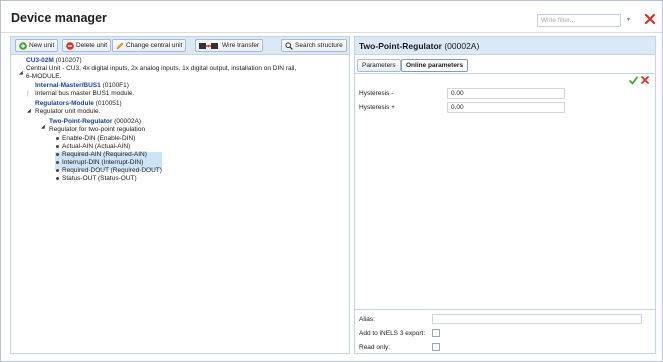 The height and width of the screenshot is (362, 663). I want to click on filter-dropdown-icon: ▾, so click(628, 20).